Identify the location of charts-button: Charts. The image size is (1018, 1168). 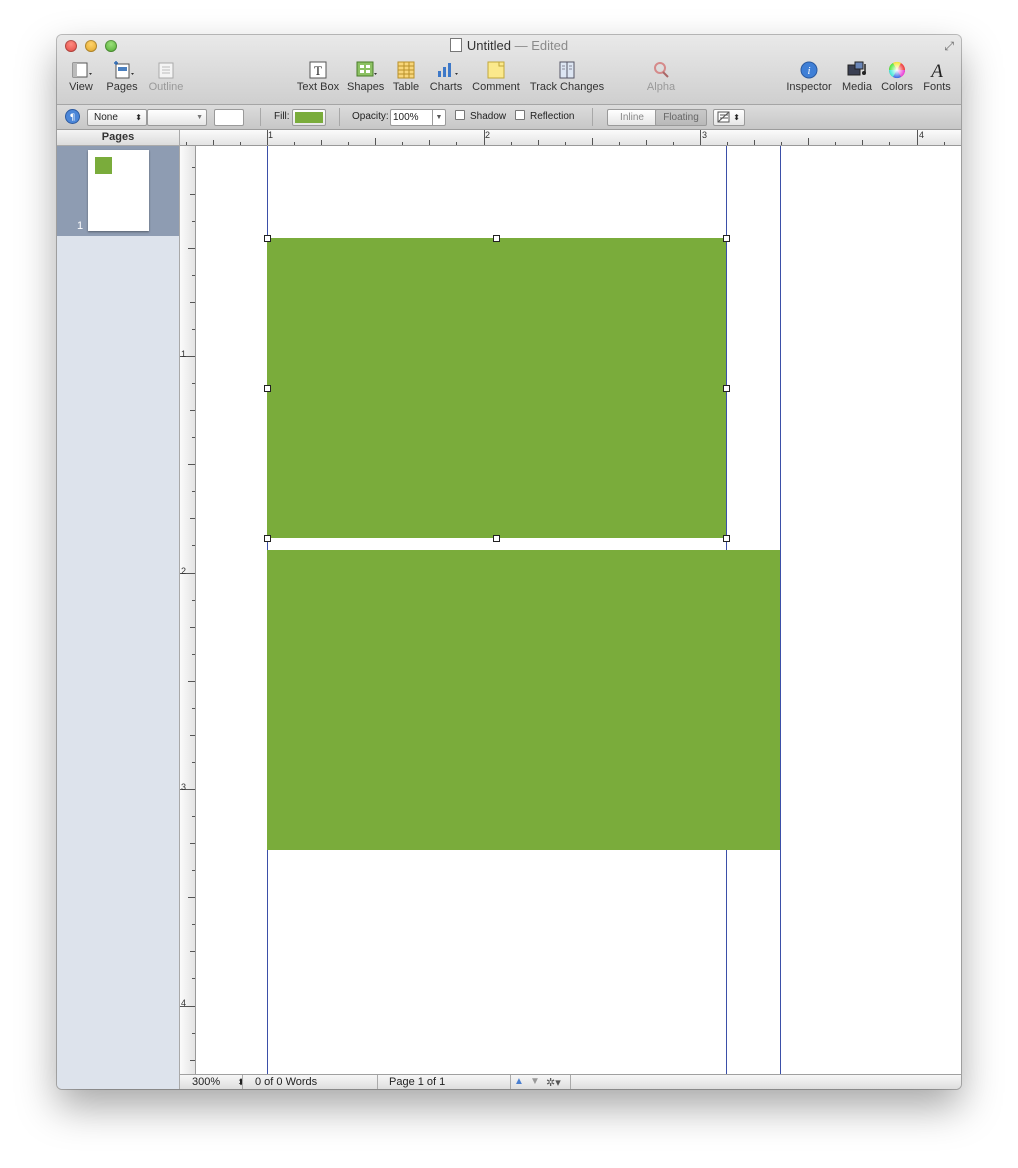
(446, 77).